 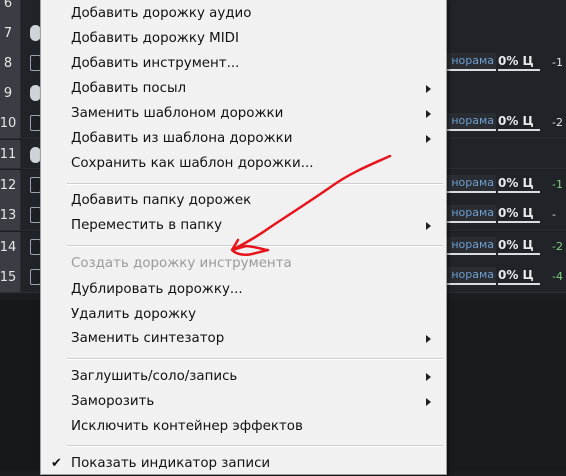 I want to click on menu-item-replace-with-template: Заменить шаблоном дорожки, so click(x=242, y=114).